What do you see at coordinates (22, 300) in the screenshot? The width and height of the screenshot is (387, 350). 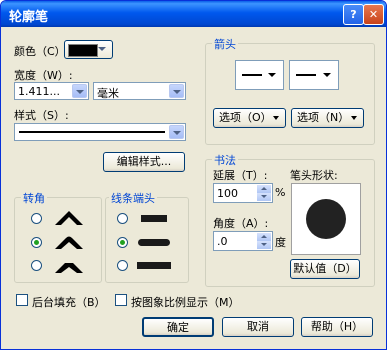 I see `behind-fill-checkbox` at bounding box center [22, 300].